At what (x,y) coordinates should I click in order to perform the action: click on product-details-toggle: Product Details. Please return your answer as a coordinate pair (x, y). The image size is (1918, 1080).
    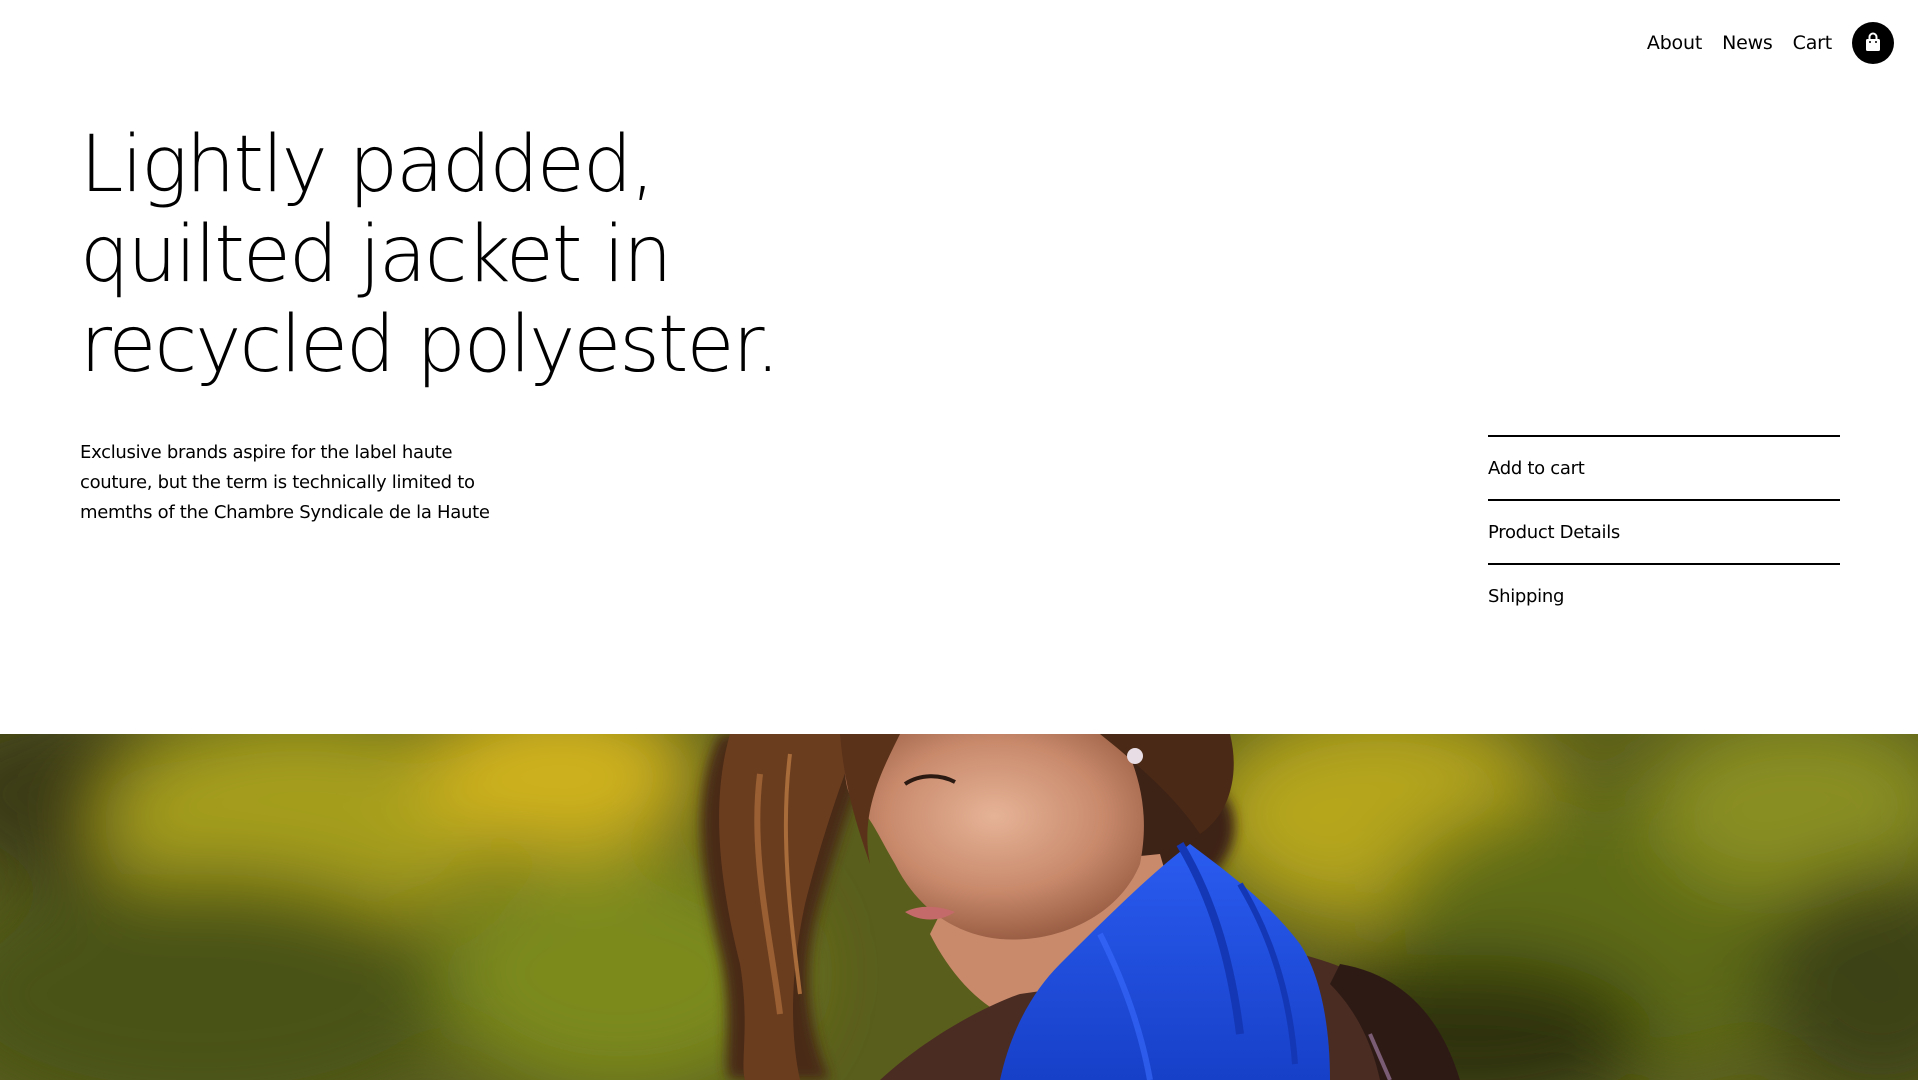
    Looking at the image, I should click on (1664, 531).